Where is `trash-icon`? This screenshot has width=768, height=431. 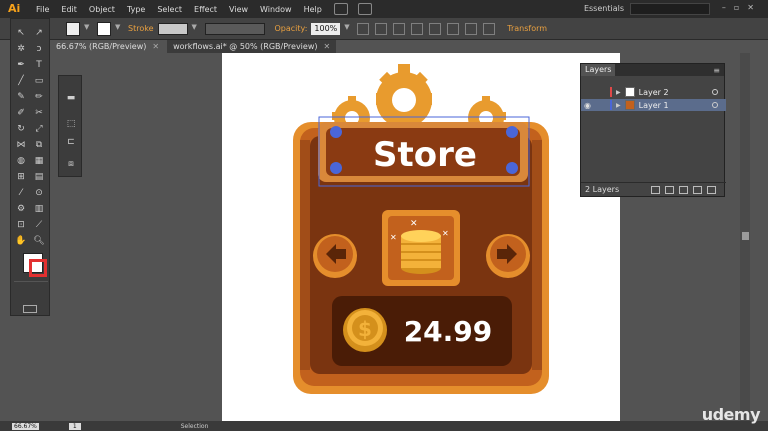
trash-icon is located at coordinates (711, 190).